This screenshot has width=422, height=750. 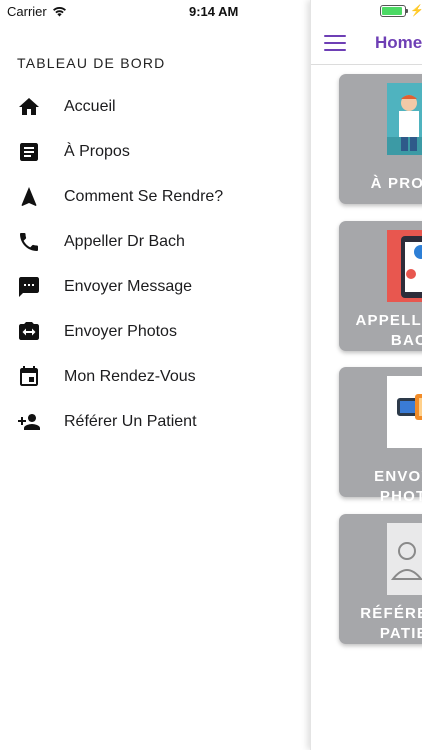 What do you see at coordinates (380, 331) in the screenshot?
I see `card-label: APPELLER DR BACH` at bounding box center [380, 331].